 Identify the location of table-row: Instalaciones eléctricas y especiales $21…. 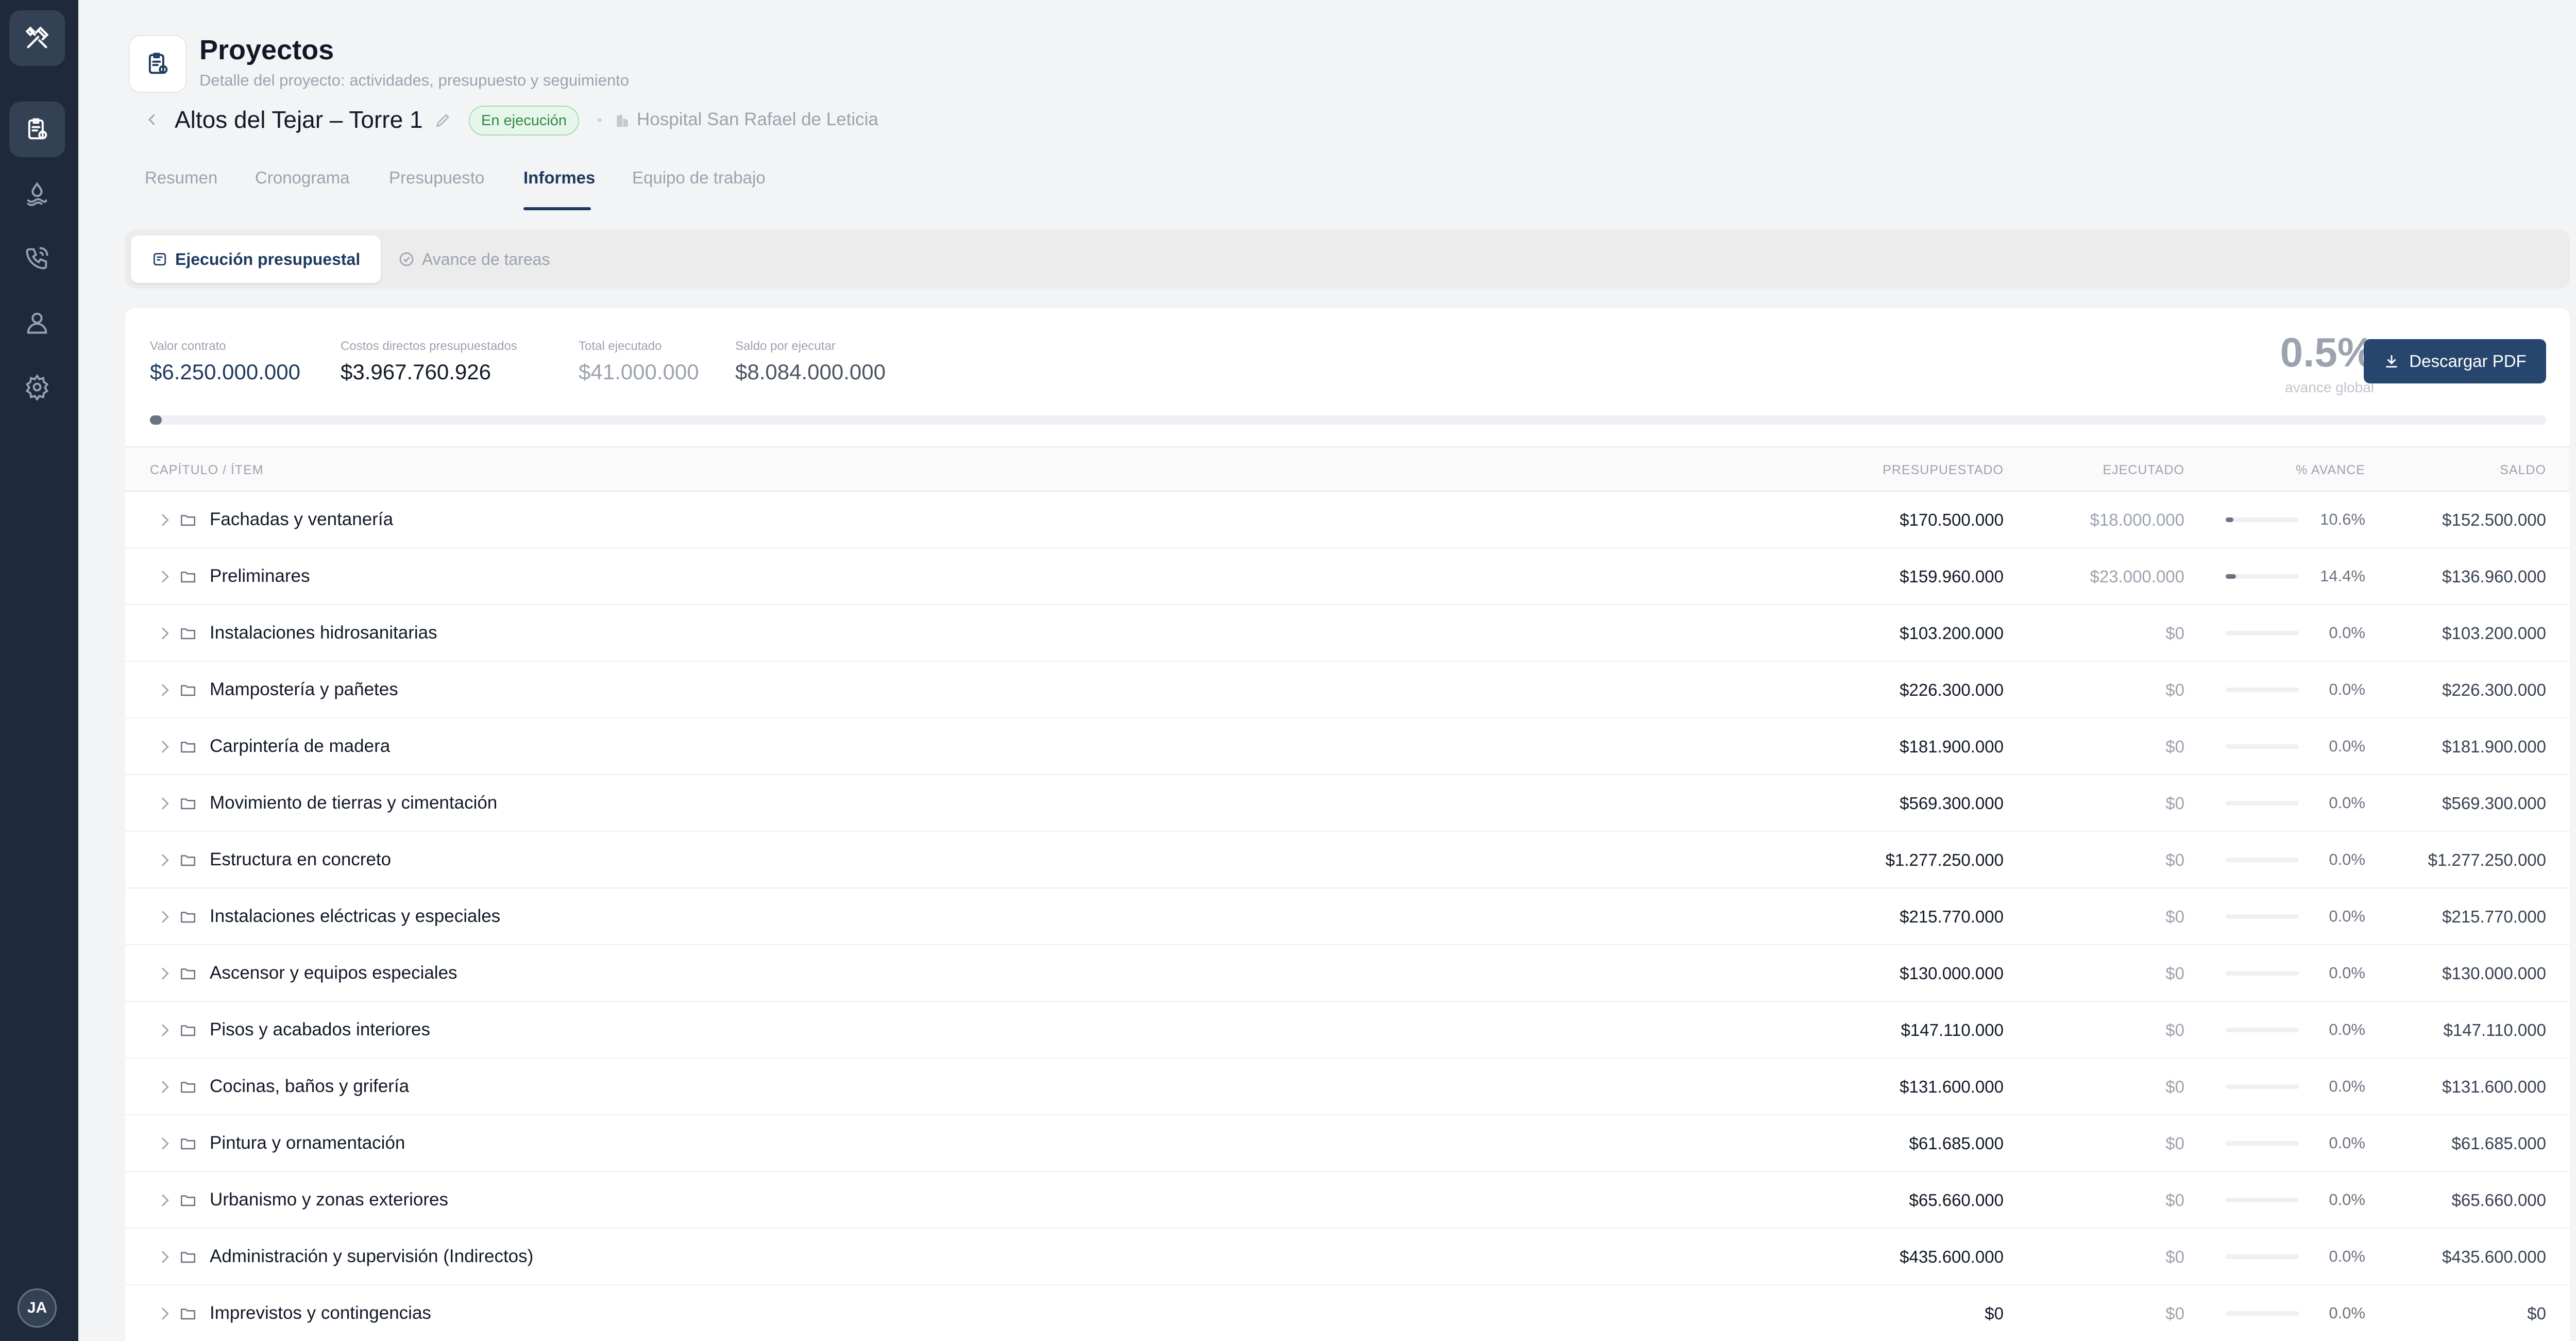
(1347, 917).